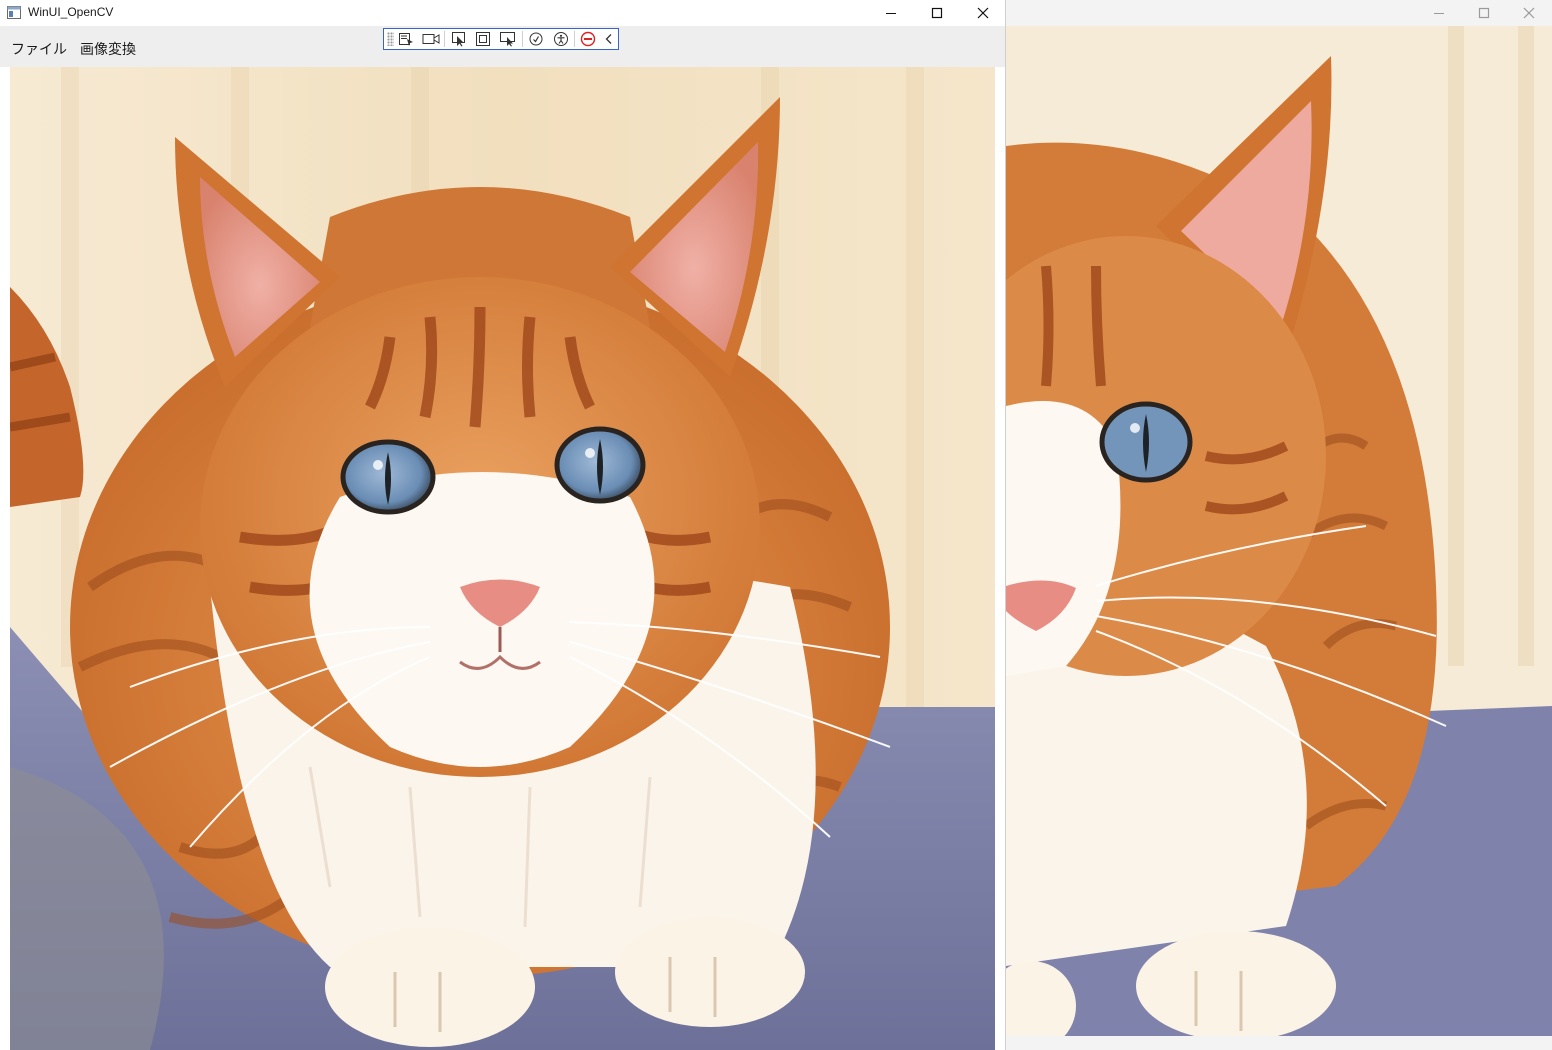 The height and width of the screenshot is (1050, 1552). I want to click on pointer-select-button, so click(458, 39).